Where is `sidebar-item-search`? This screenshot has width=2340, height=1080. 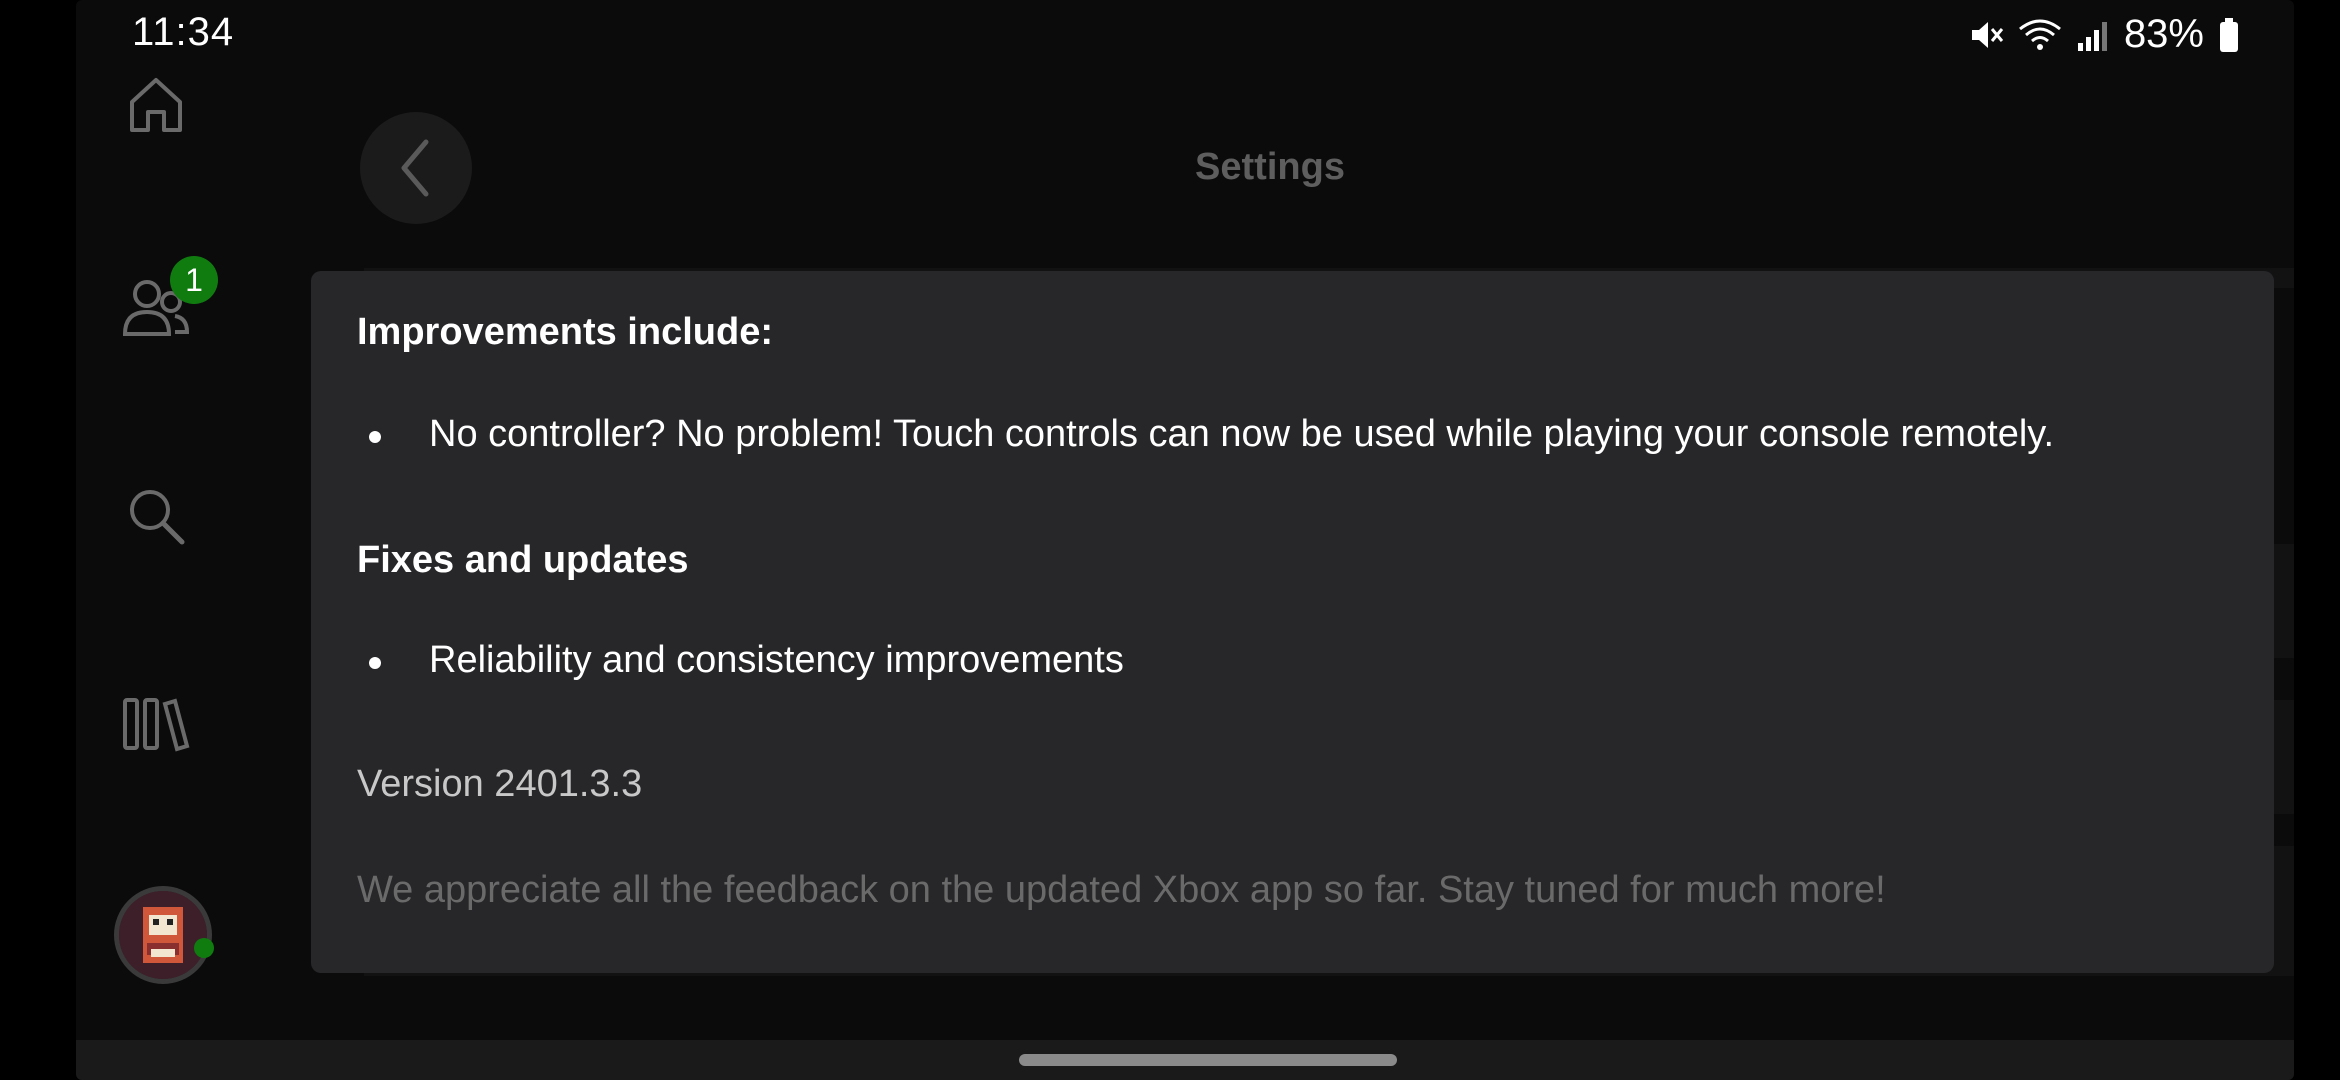 sidebar-item-search is located at coordinates (156, 516).